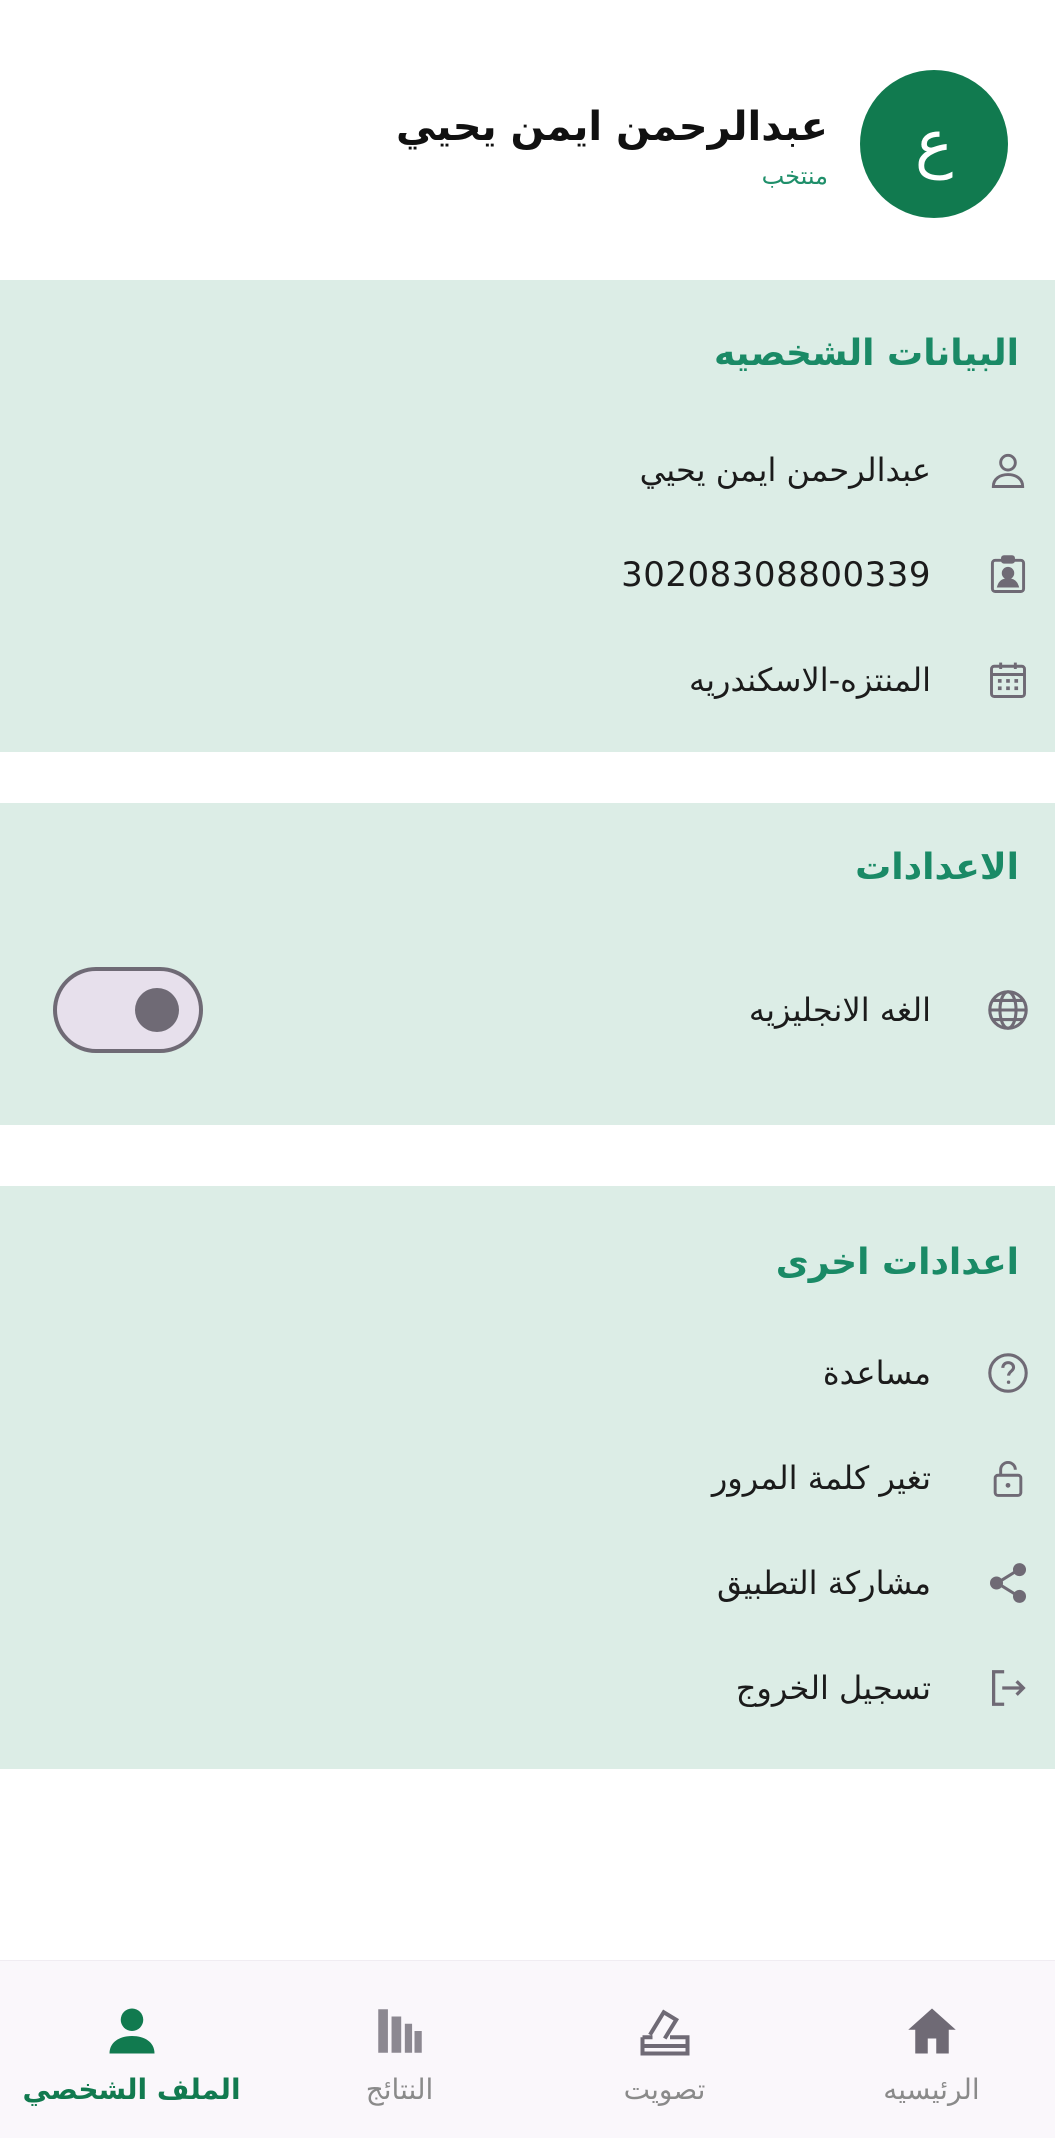 Image resolution: width=1055 pixels, height=2138 pixels. Describe the element at coordinates (1008, 1010) in the screenshot. I see `globe-icon` at that location.